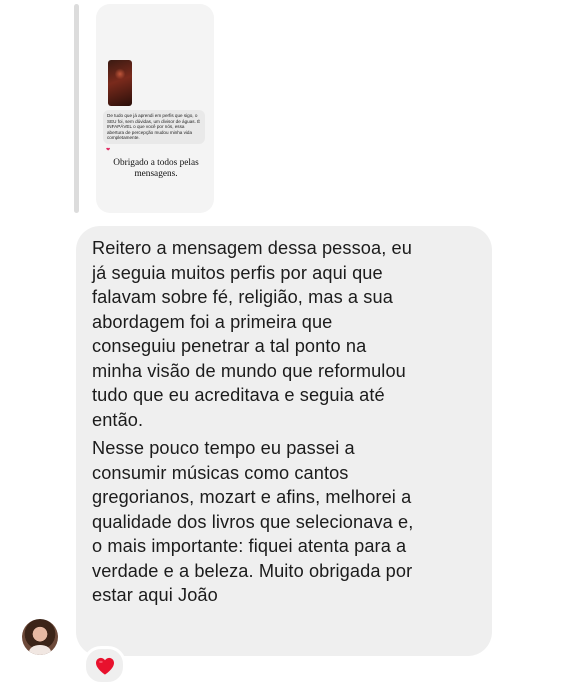 The height and width of the screenshot is (697, 576). I want to click on message-line: minha visão de mundo que reformulou, so click(249, 370).